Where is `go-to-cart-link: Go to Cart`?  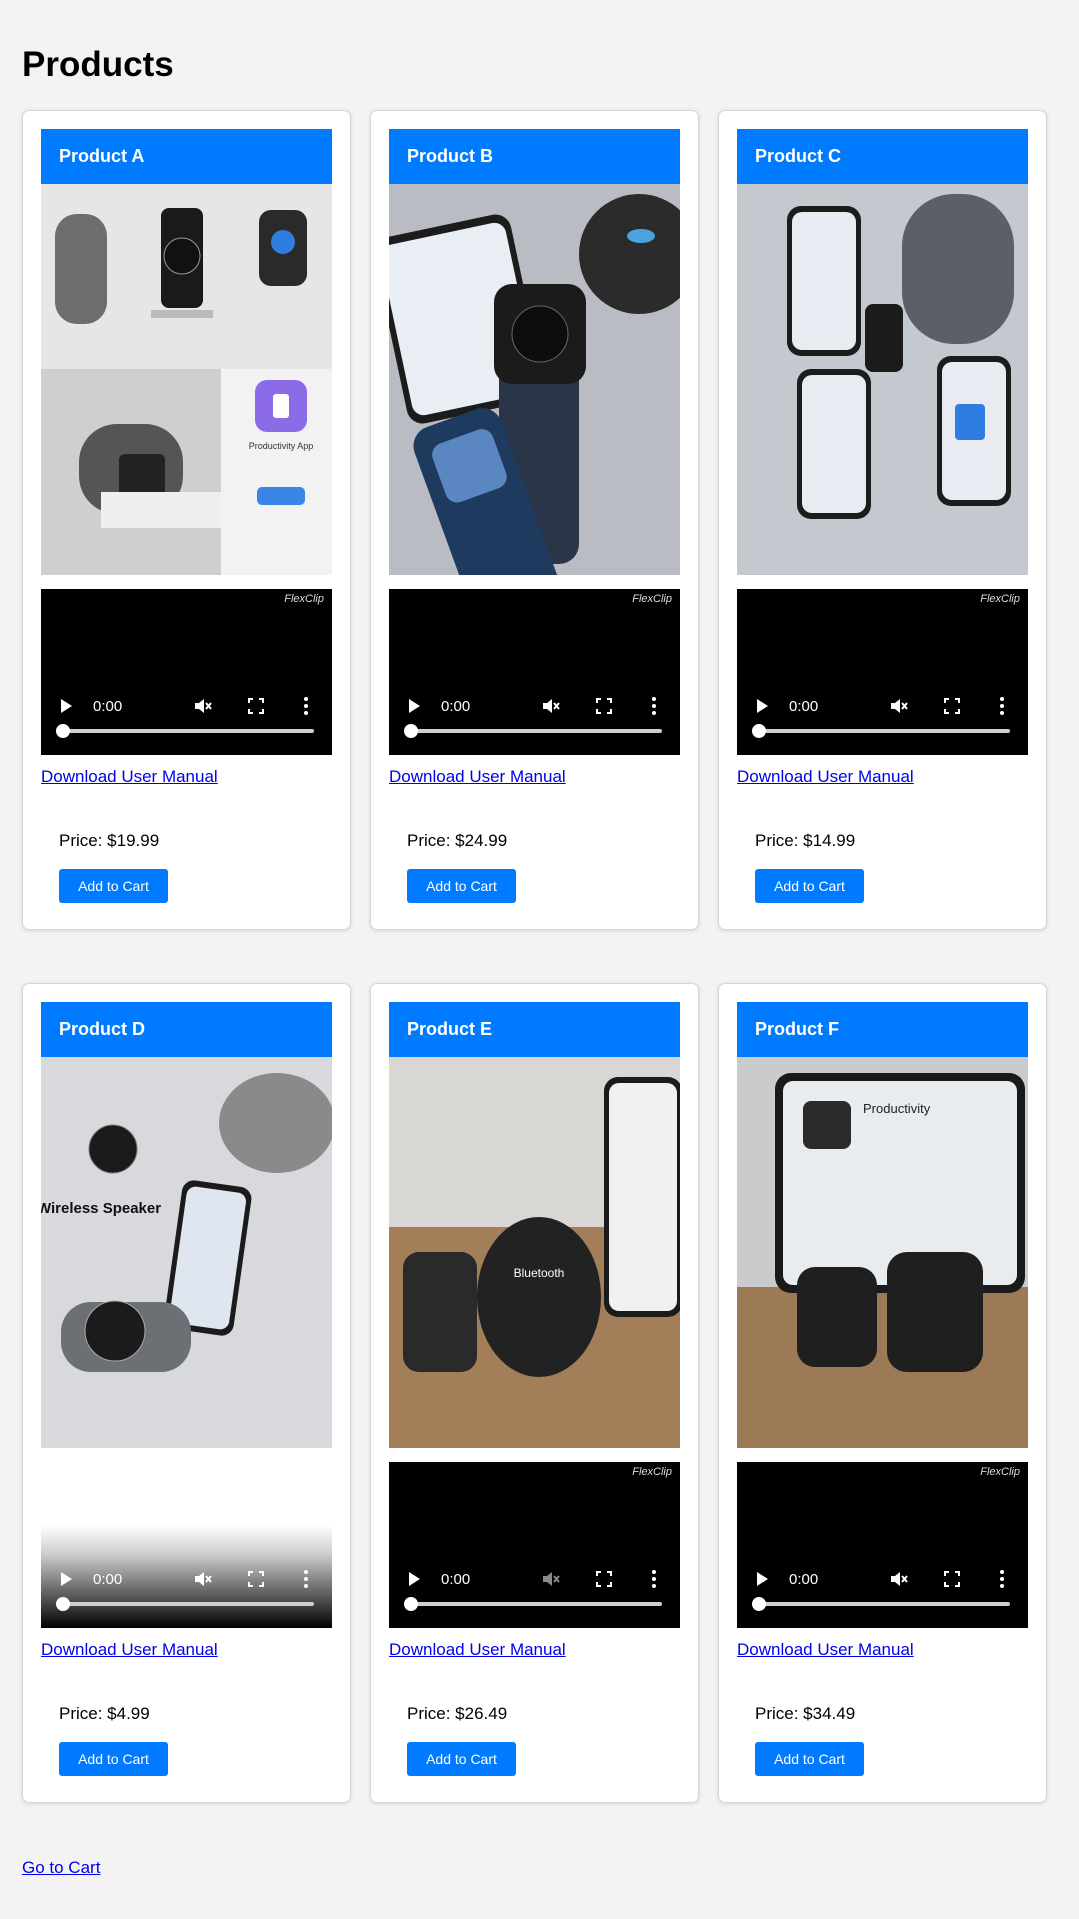
go-to-cart-link: Go to Cart is located at coordinates (539, 1868).